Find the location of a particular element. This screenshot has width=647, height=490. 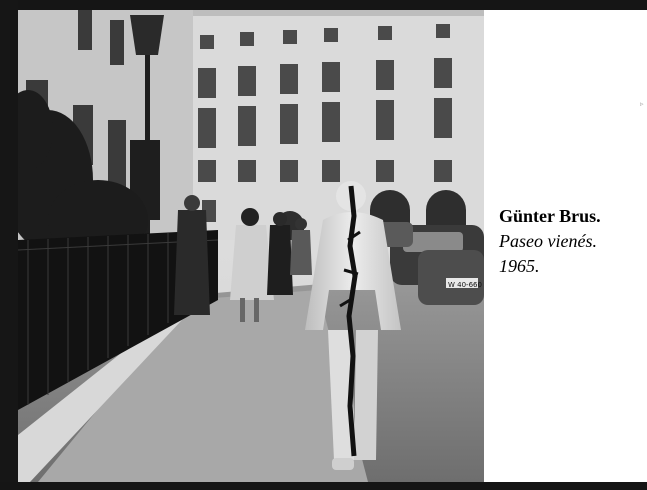

cursor-mark: ▹ is located at coordinates (642, 104).